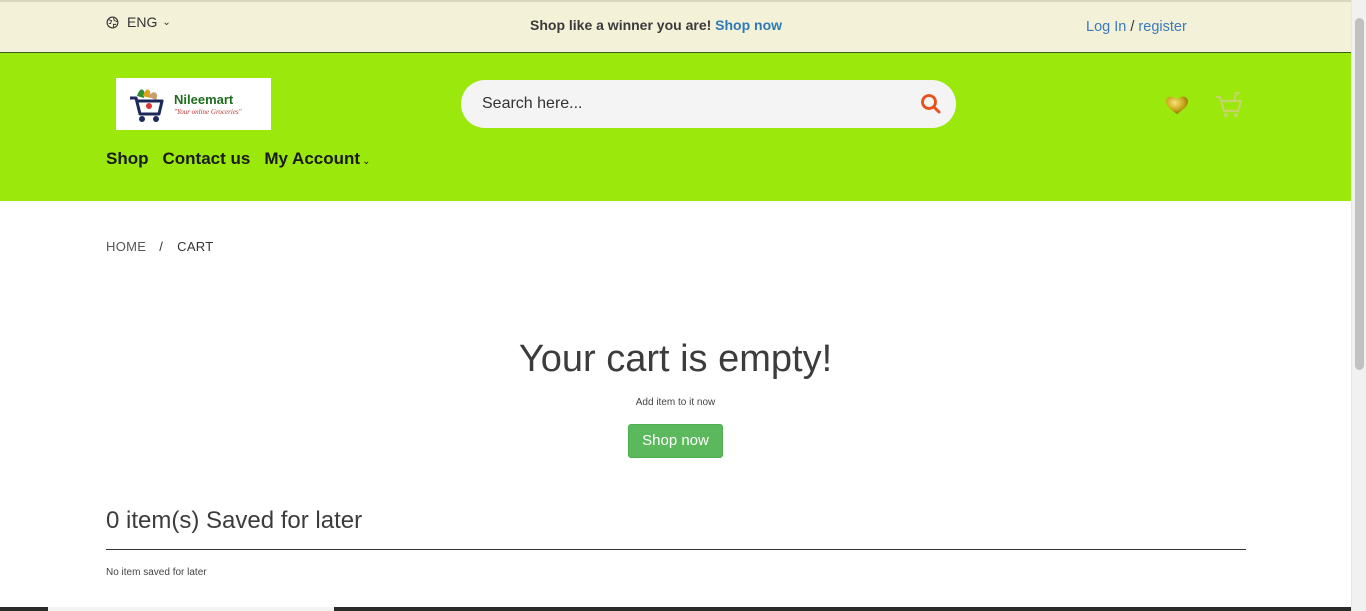  What do you see at coordinates (675, 609) in the screenshot?
I see `bottom-edge` at bounding box center [675, 609].